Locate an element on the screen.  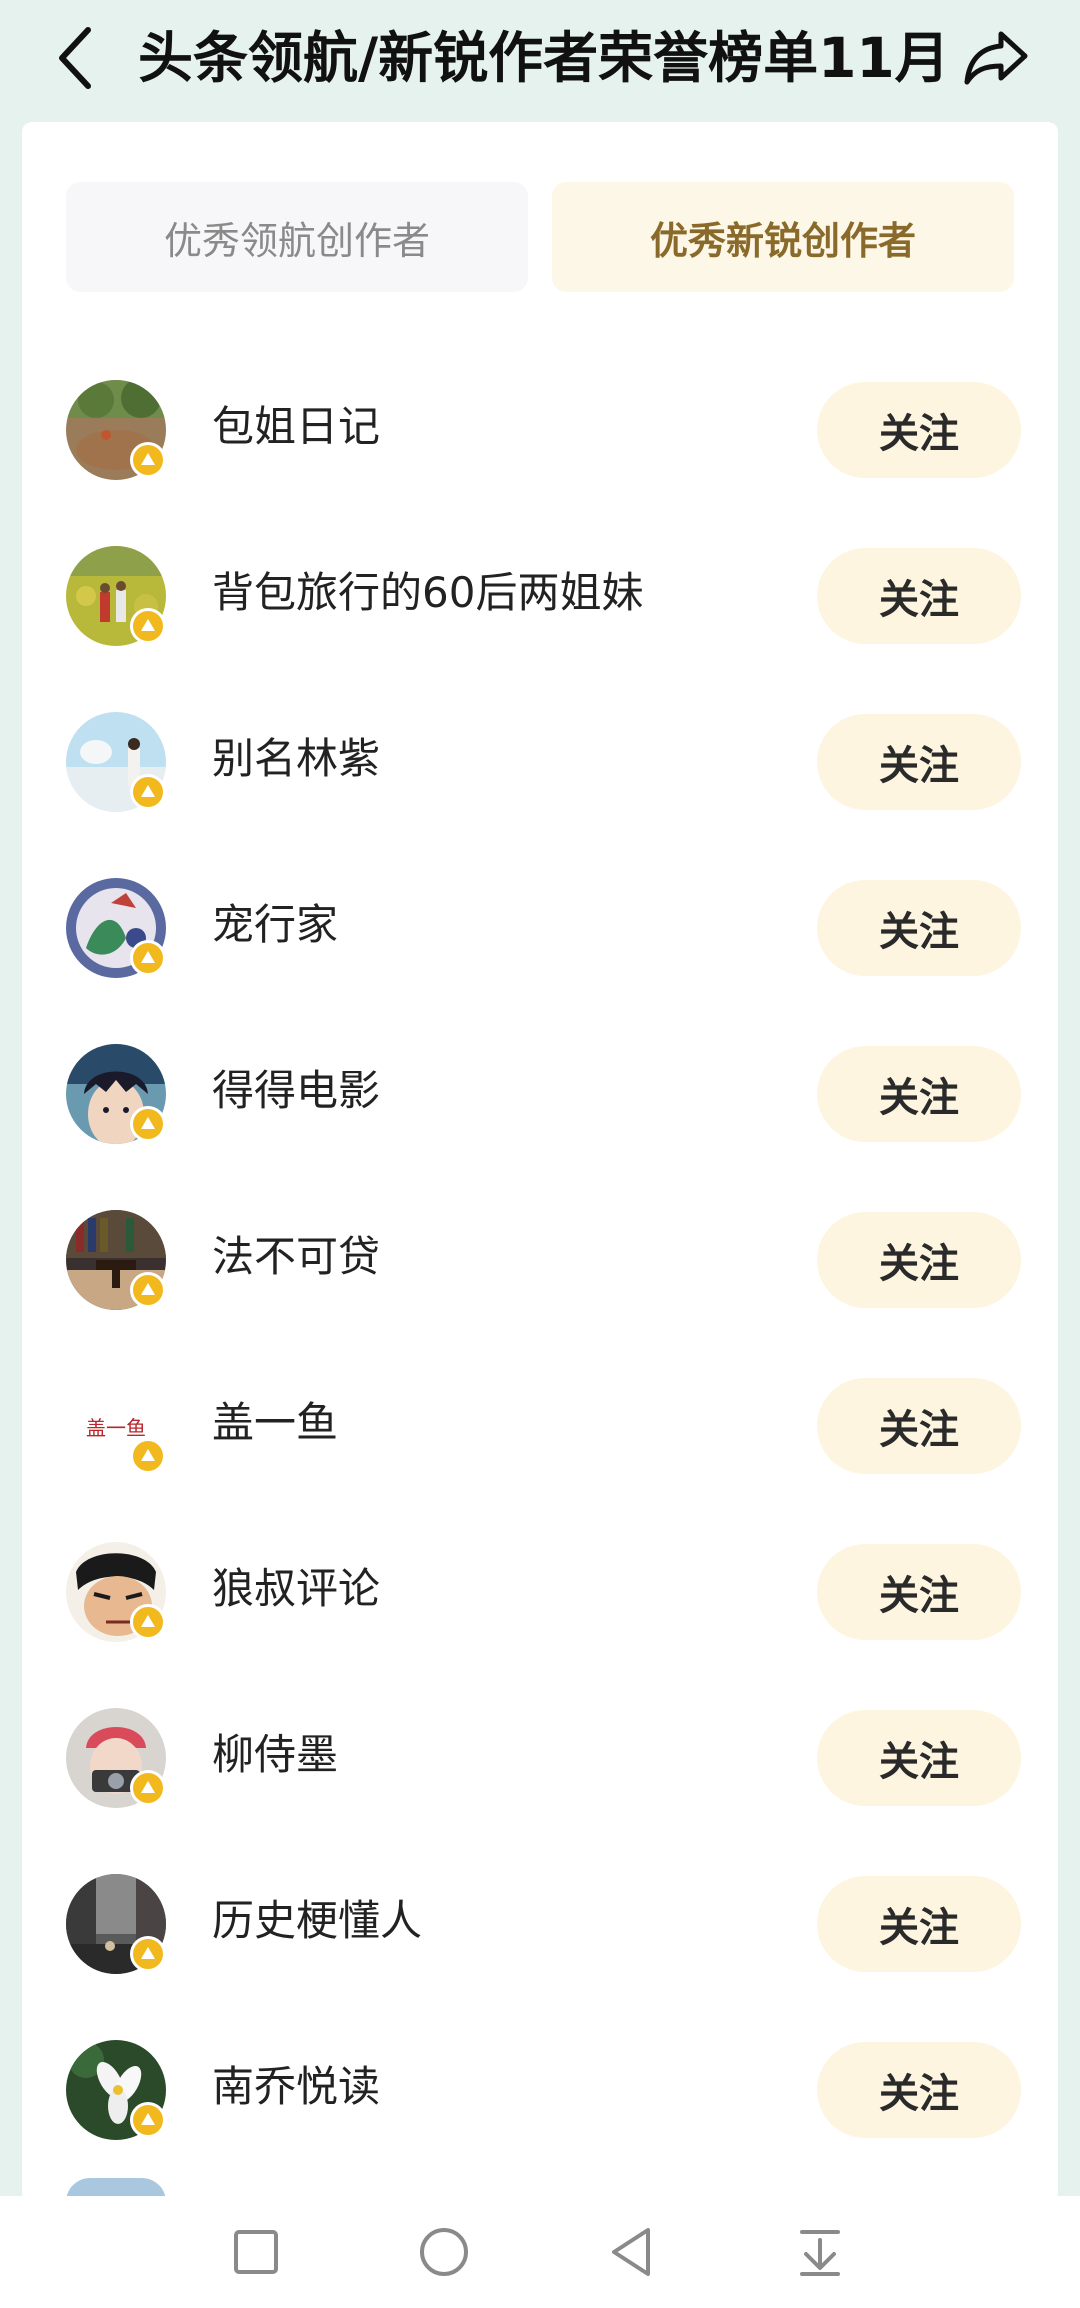
recent-apps-button is located at coordinates (256, 2252).